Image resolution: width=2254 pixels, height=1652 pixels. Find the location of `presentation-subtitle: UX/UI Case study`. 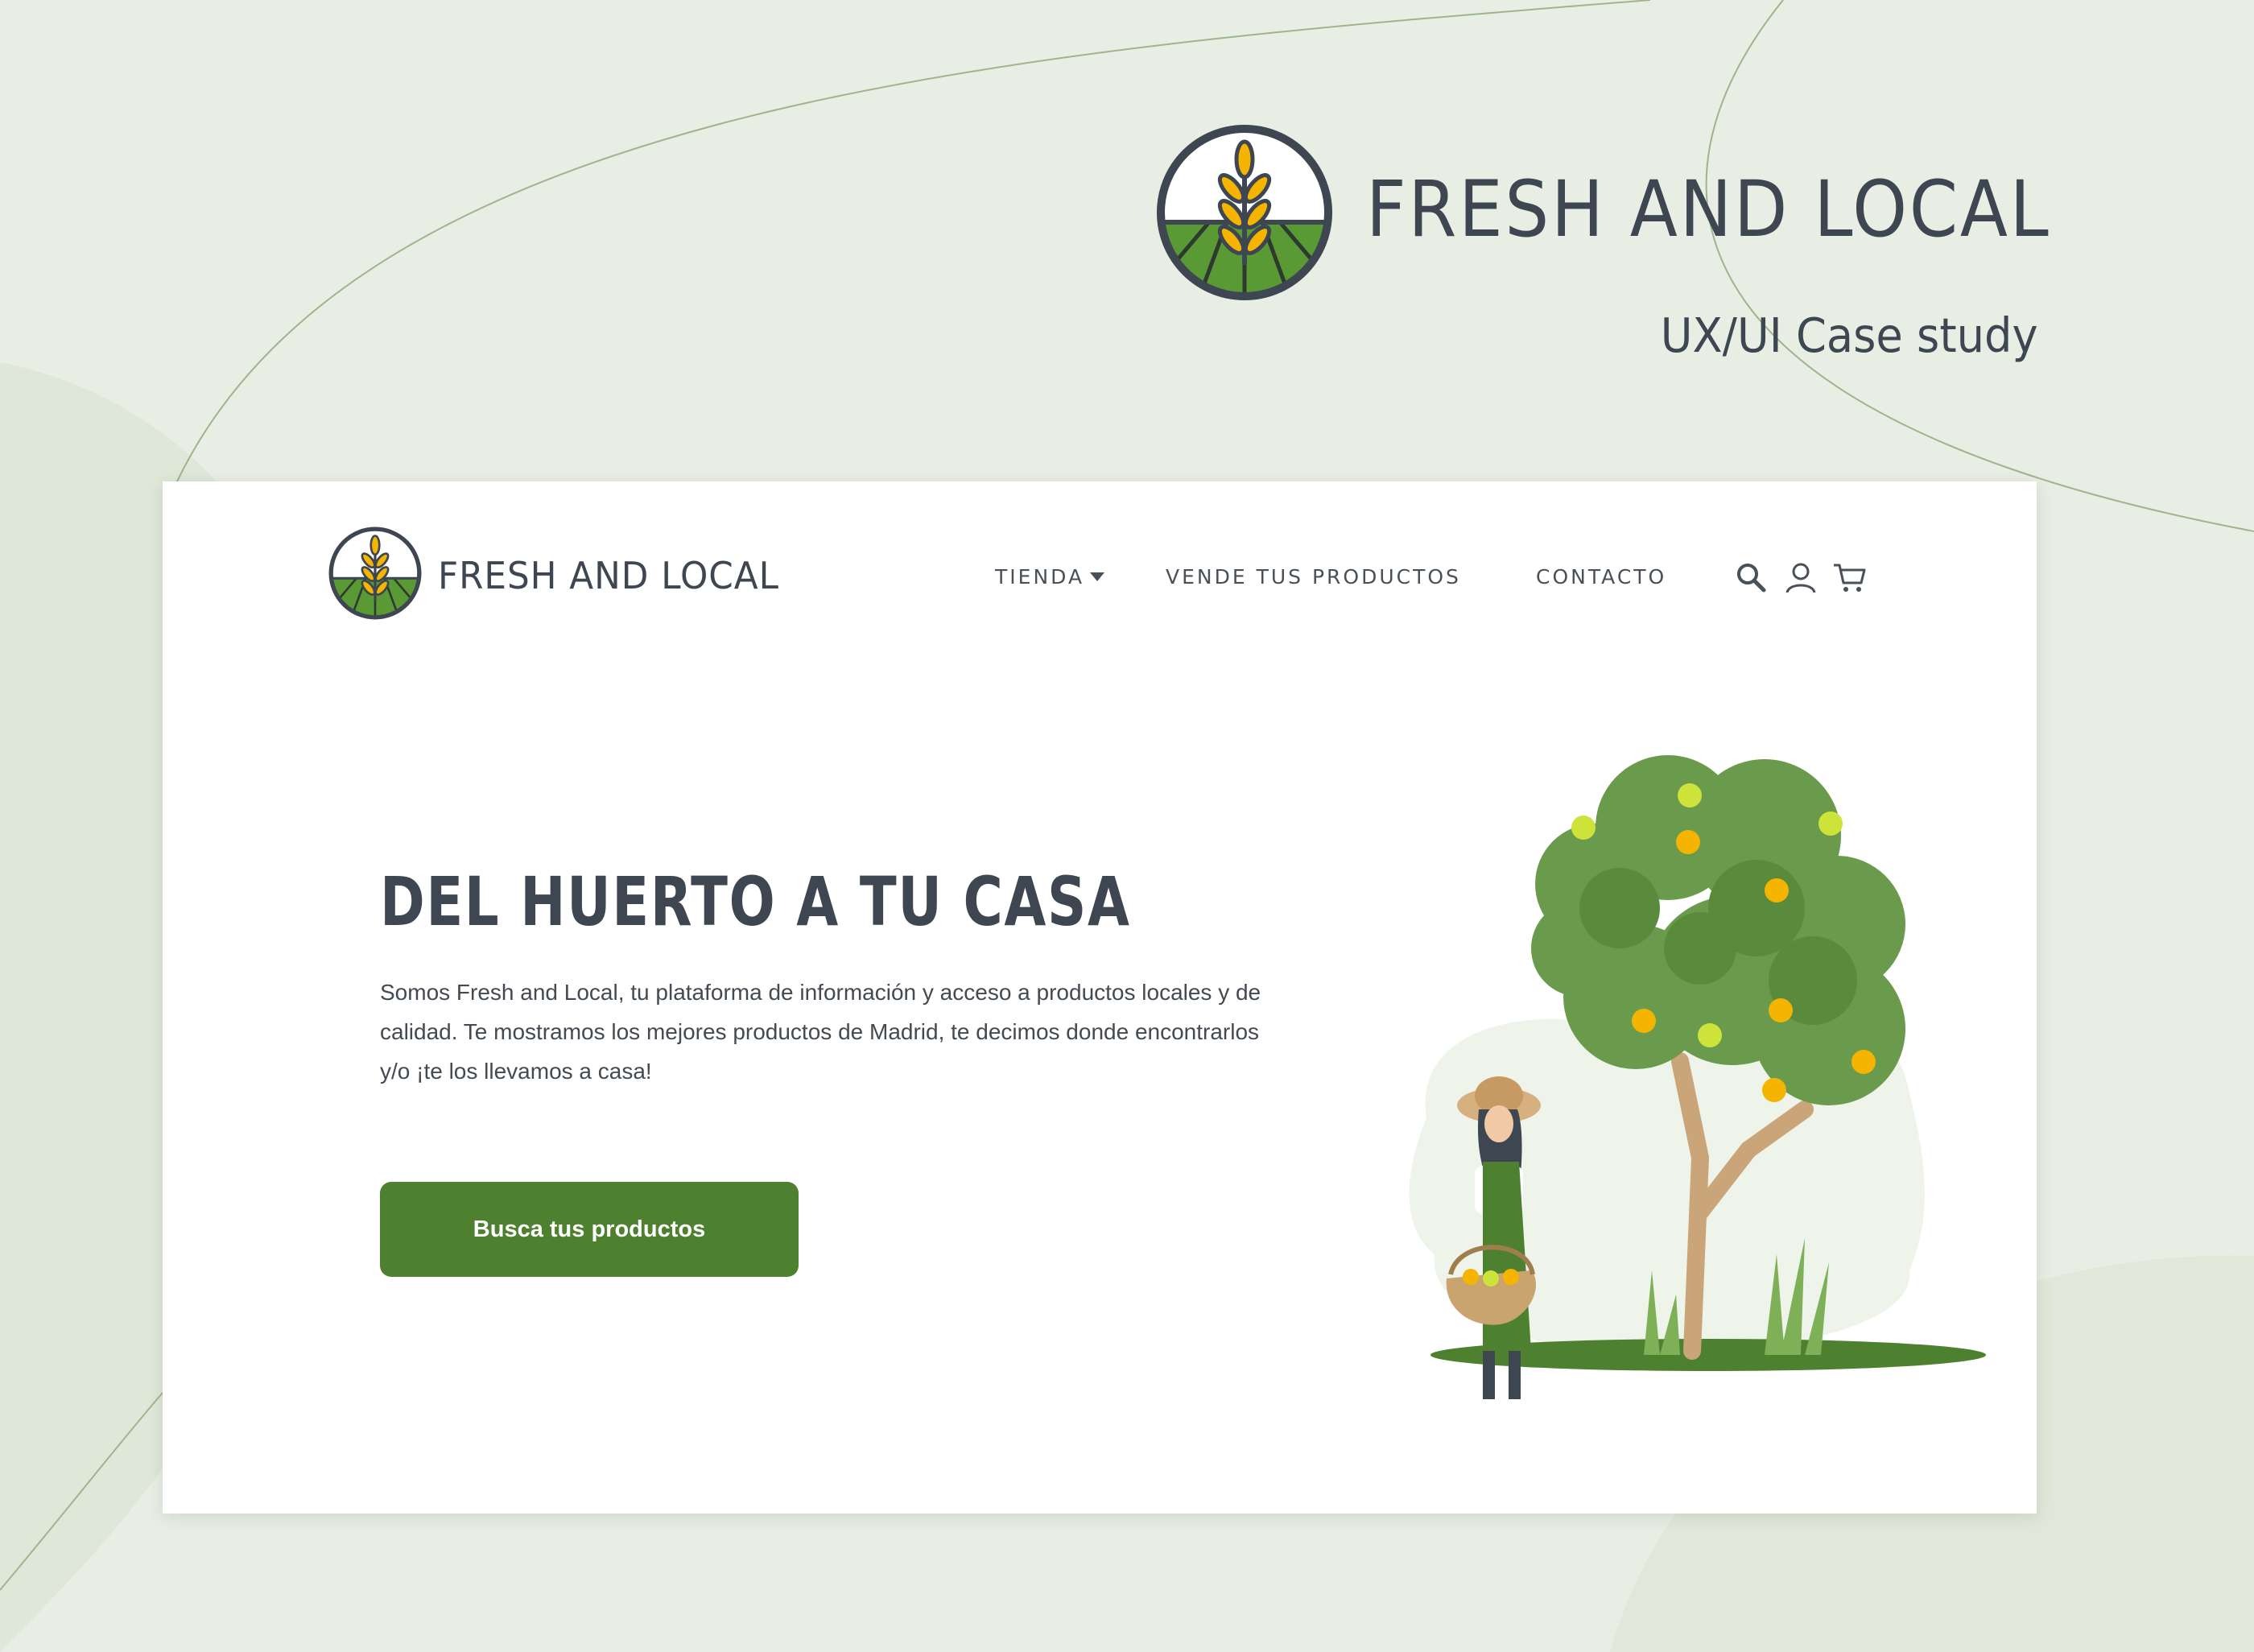

presentation-subtitle: UX/UI Case study is located at coordinates (1850, 336).